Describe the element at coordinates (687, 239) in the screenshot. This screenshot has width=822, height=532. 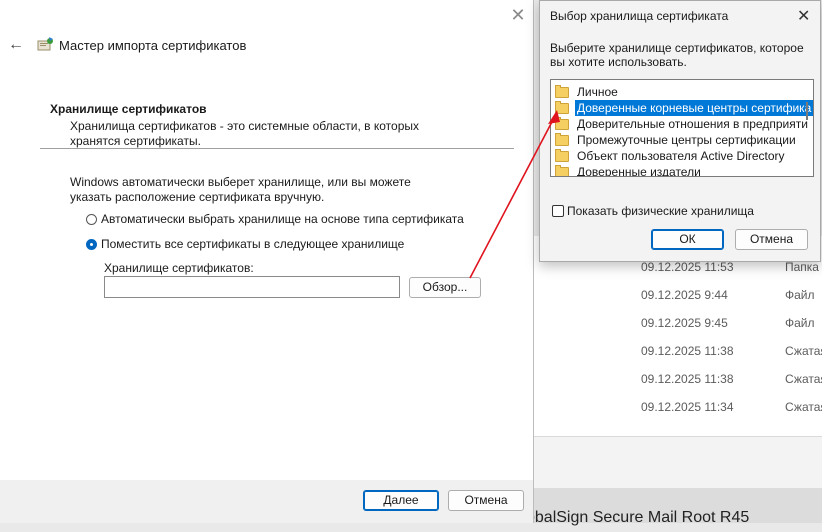
I see `ok-button: ОК` at that location.